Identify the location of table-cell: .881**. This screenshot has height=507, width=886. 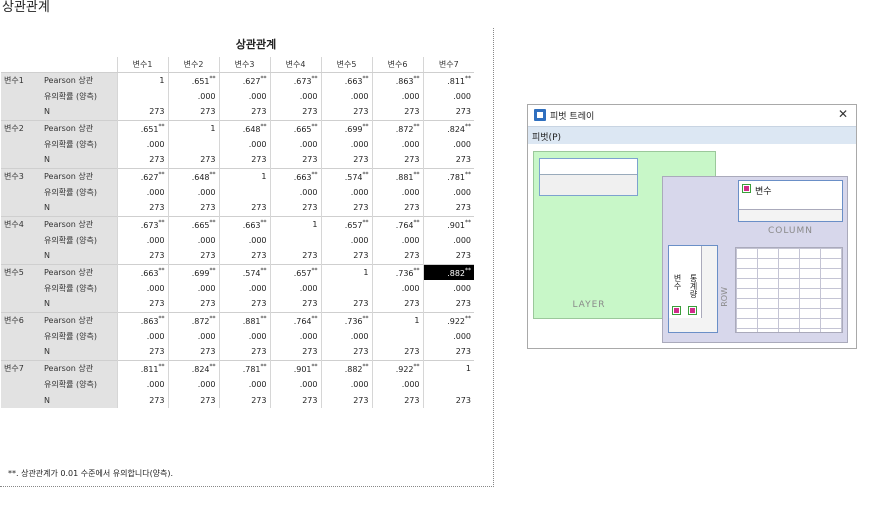
(397, 175).